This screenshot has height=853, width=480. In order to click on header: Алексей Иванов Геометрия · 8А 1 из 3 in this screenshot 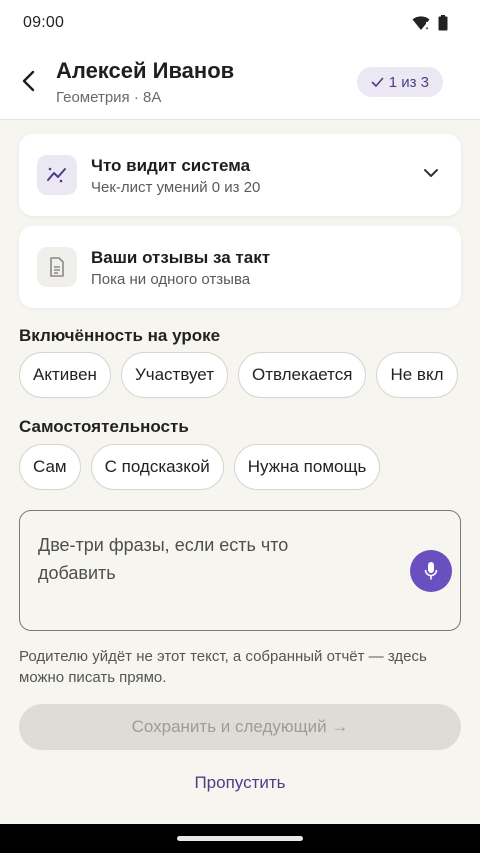, I will do `click(240, 83)`.